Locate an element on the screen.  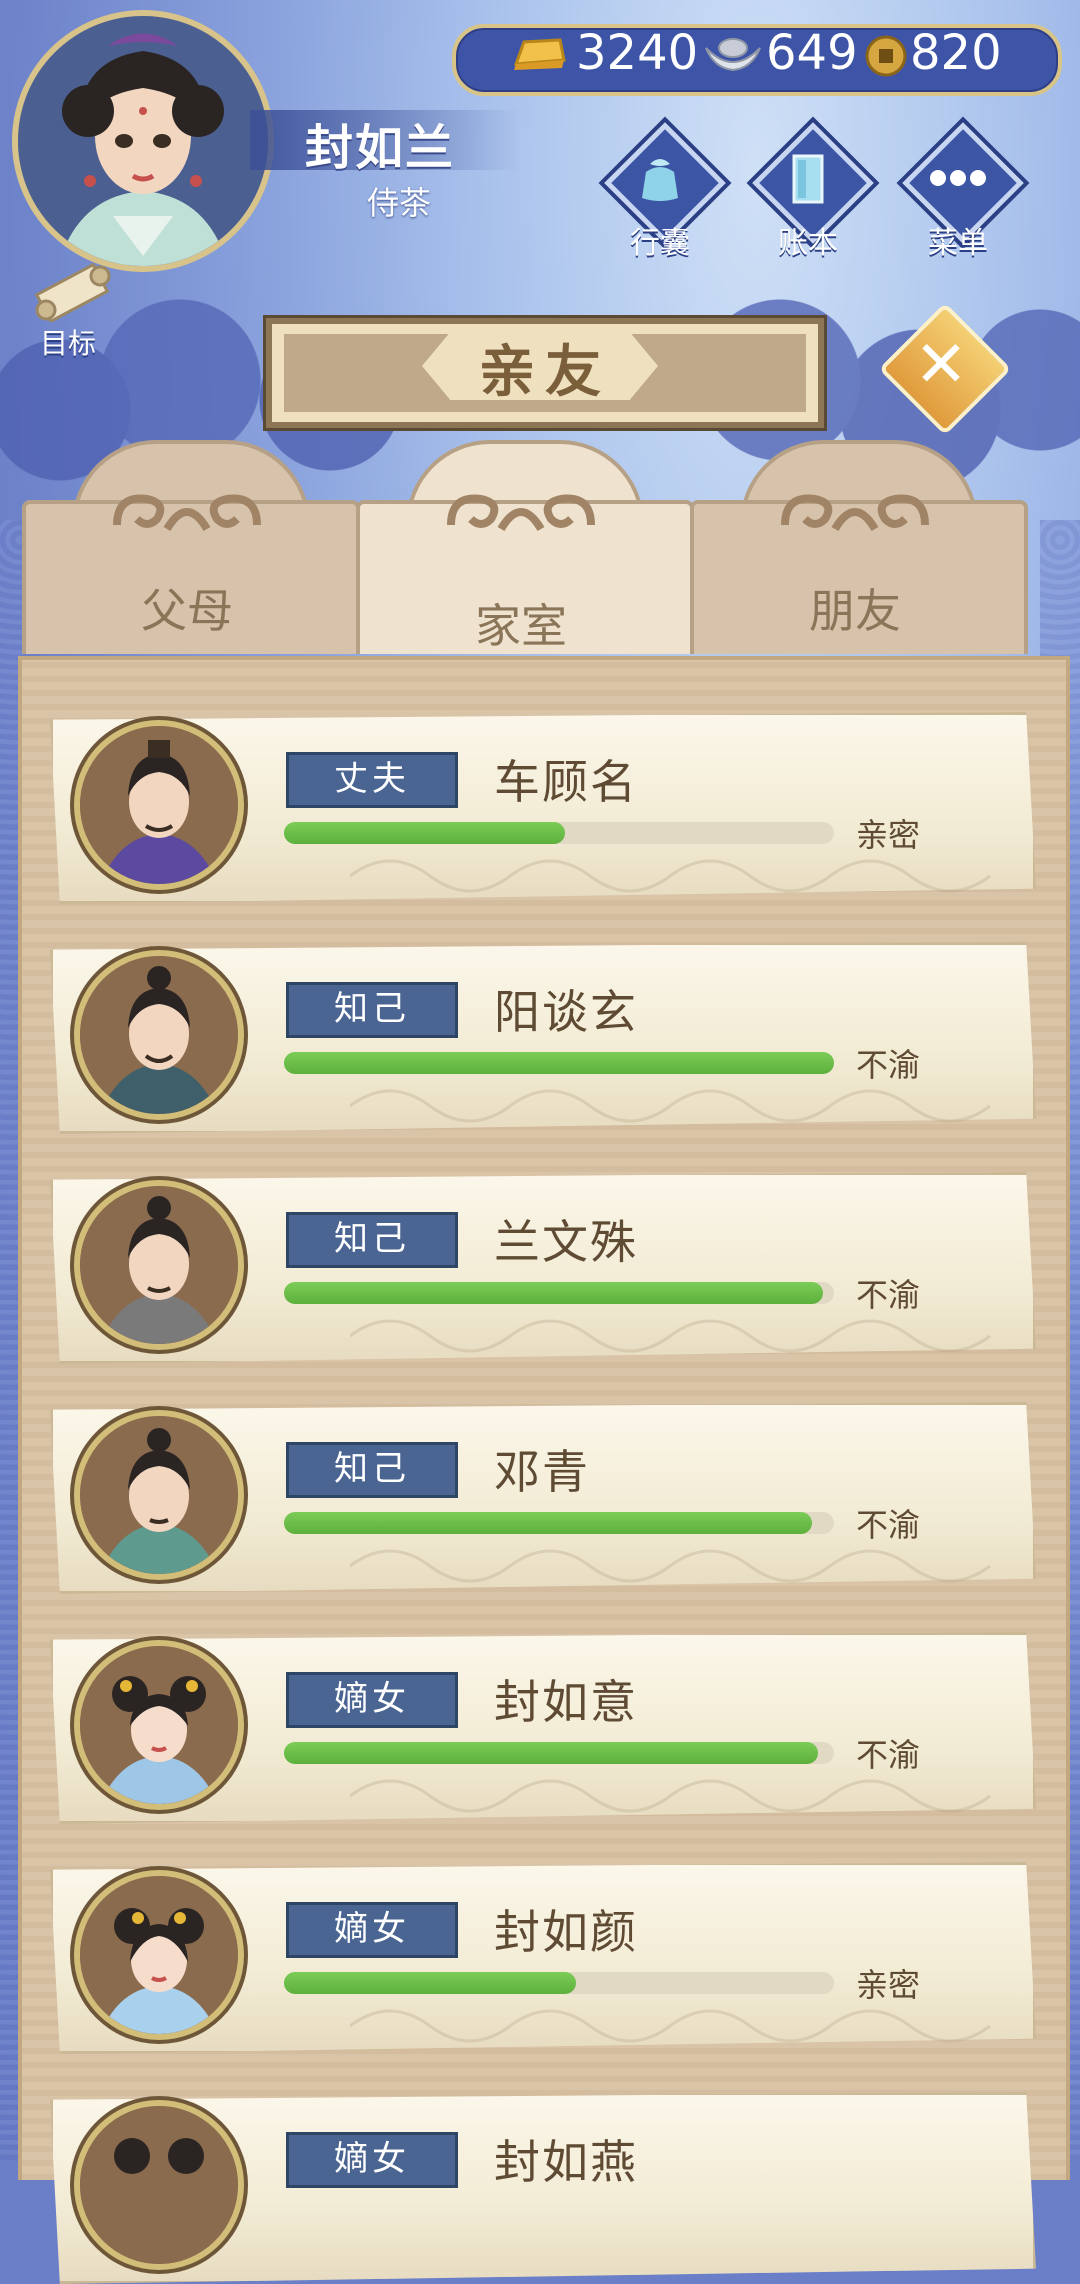
title-banner: 亲友 is located at coordinates (545, 373).